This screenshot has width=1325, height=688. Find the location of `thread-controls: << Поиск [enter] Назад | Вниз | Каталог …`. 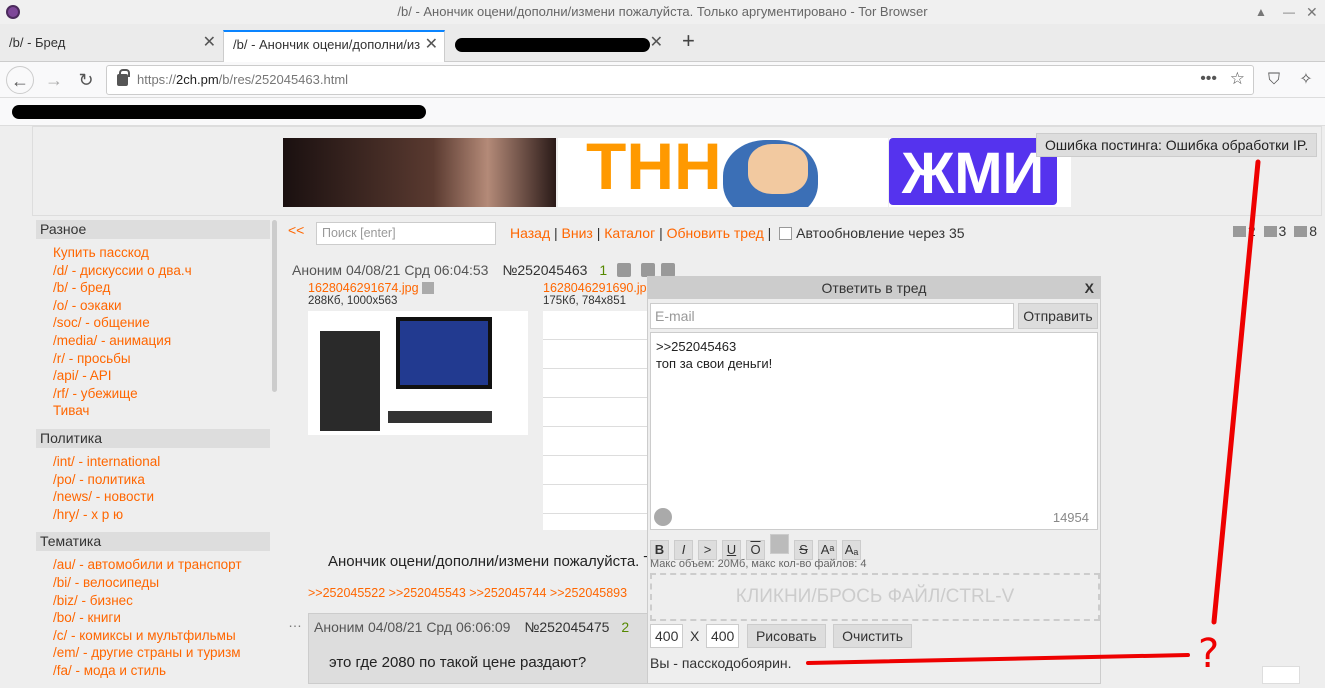

thread-controls: << Поиск [enter] Назад | Вниз | Каталог … is located at coordinates (803, 233).